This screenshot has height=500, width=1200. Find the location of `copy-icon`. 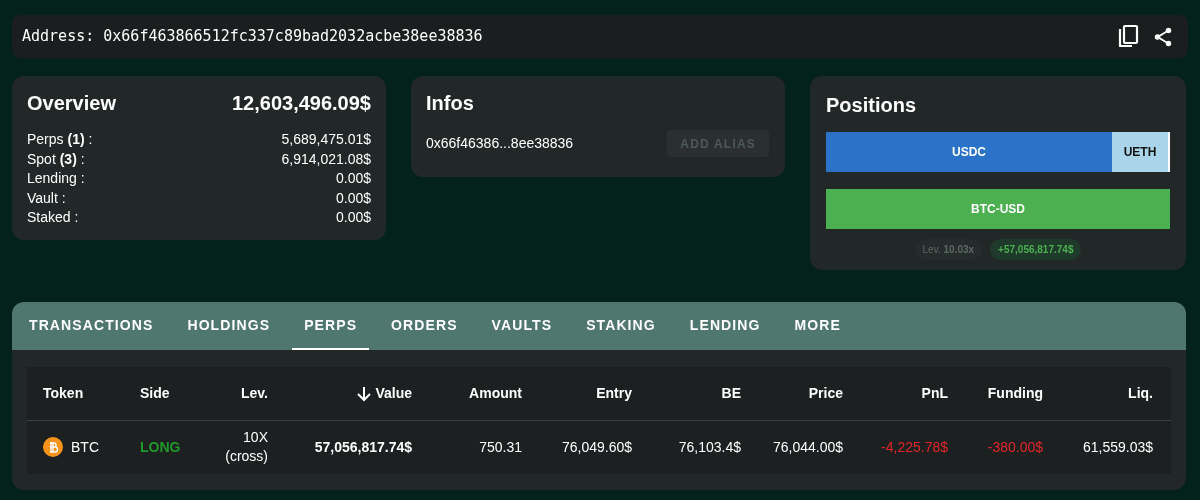

copy-icon is located at coordinates (1128, 36).